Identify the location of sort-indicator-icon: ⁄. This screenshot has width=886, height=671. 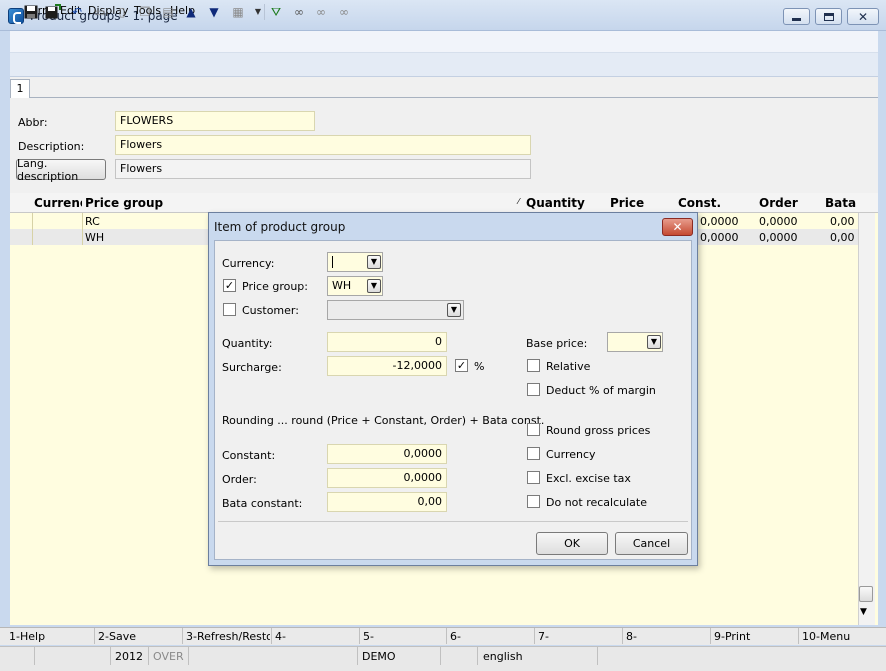
(519, 201).